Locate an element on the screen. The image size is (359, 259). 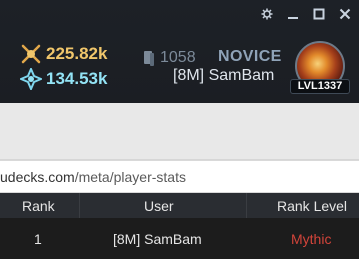
maximize-icon is located at coordinates (319, 14).